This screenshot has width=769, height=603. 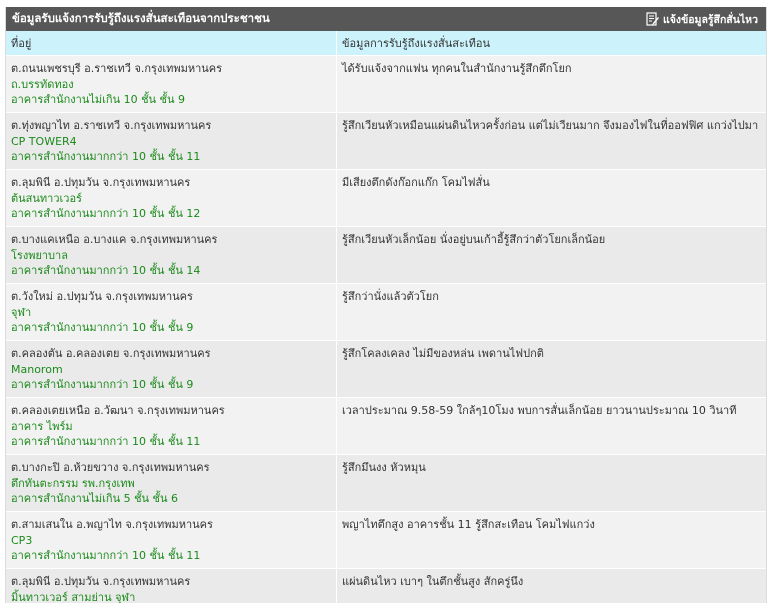 What do you see at coordinates (111, 125) in the screenshot?
I see `location-text: ต.ทุ่งพญาไท อ.ราชเทวี จ.กรุงเทพมหานคร` at bounding box center [111, 125].